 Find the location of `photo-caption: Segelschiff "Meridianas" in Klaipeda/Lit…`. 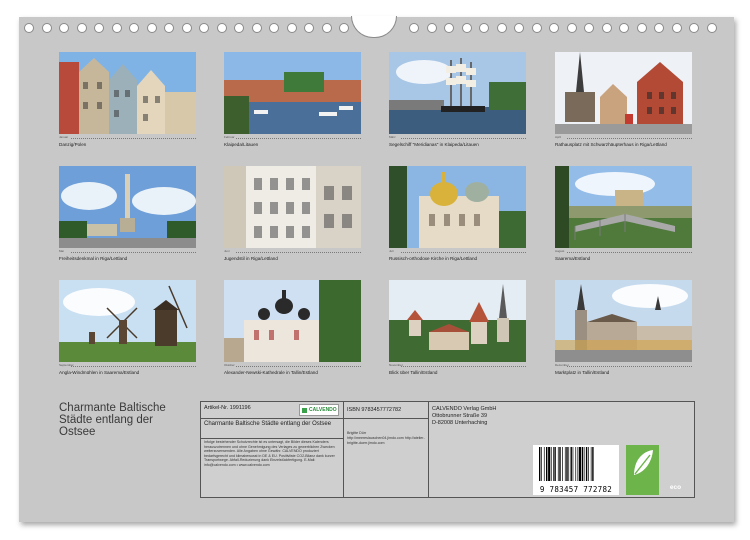

photo-caption: Segelschiff "Meridianas" in Klaipeda/Lit… is located at coordinates (434, 144).